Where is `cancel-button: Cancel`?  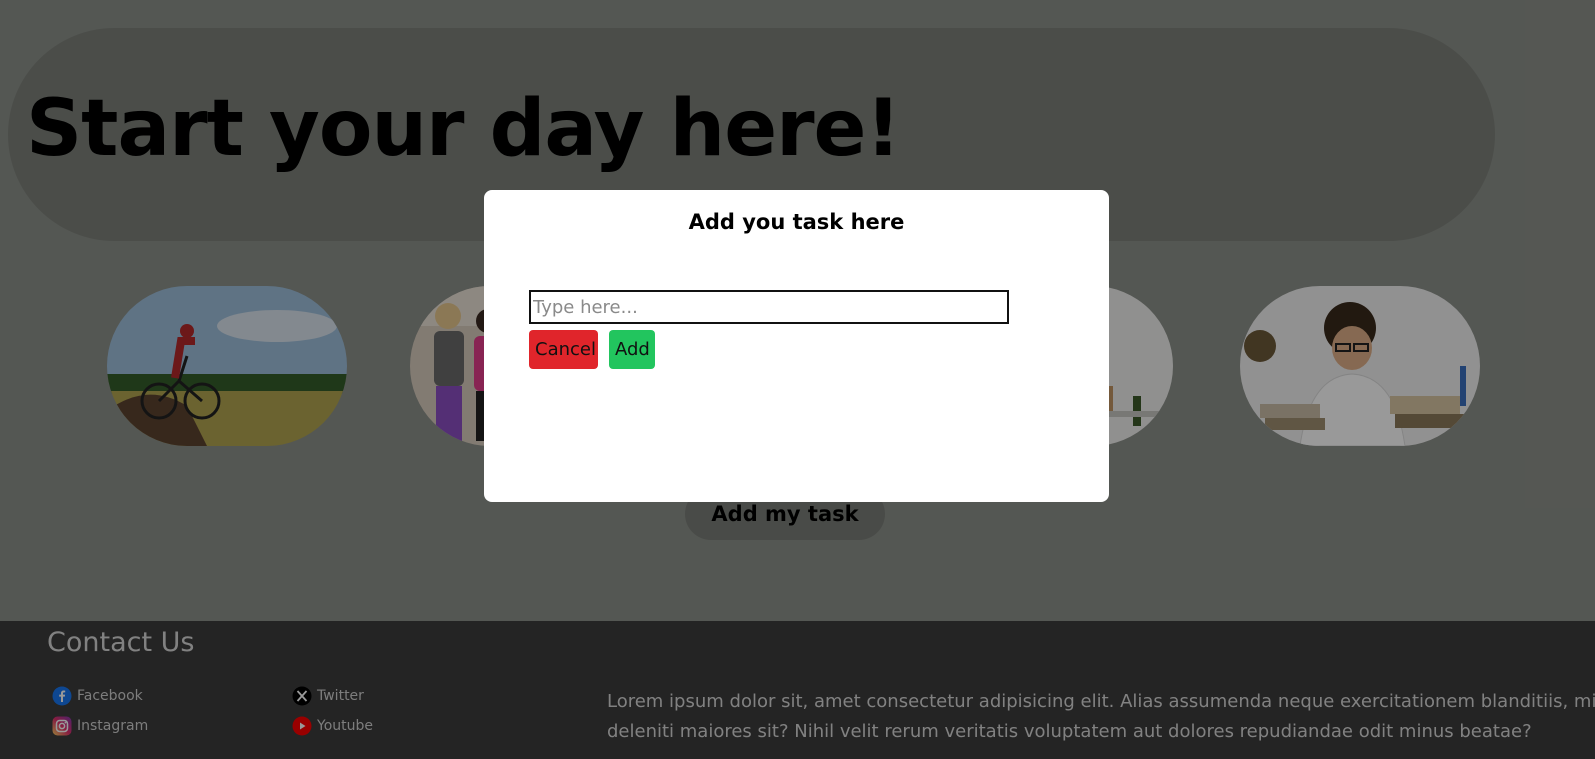
cancel-button: Cancel is located at coordinates (563, 349).